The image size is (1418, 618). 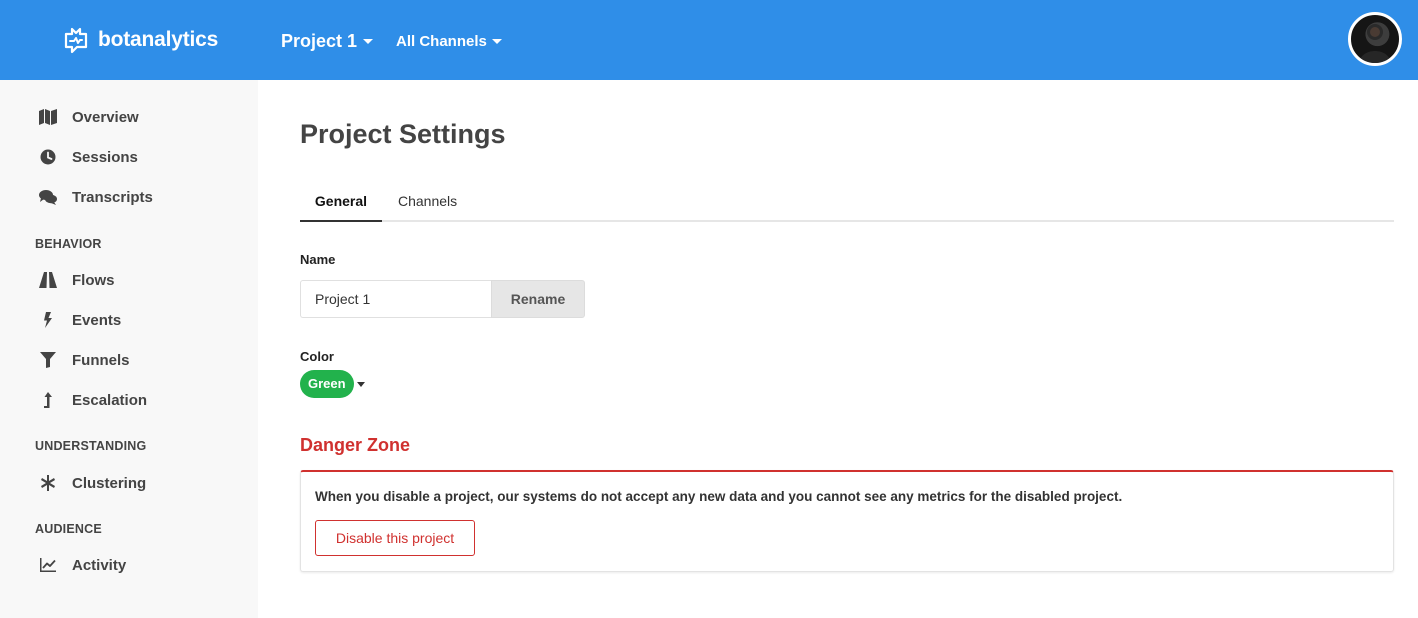 I want to click on sidebar-item-label: Transcripts, so click(x=112, y=197).